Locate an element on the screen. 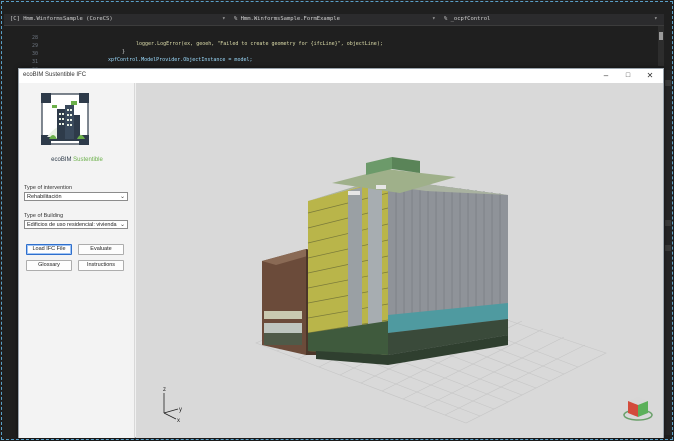 Image resolution: width=674 pixels, height=441 pixels. view-cube-icon is located at coordinates (638, 409).